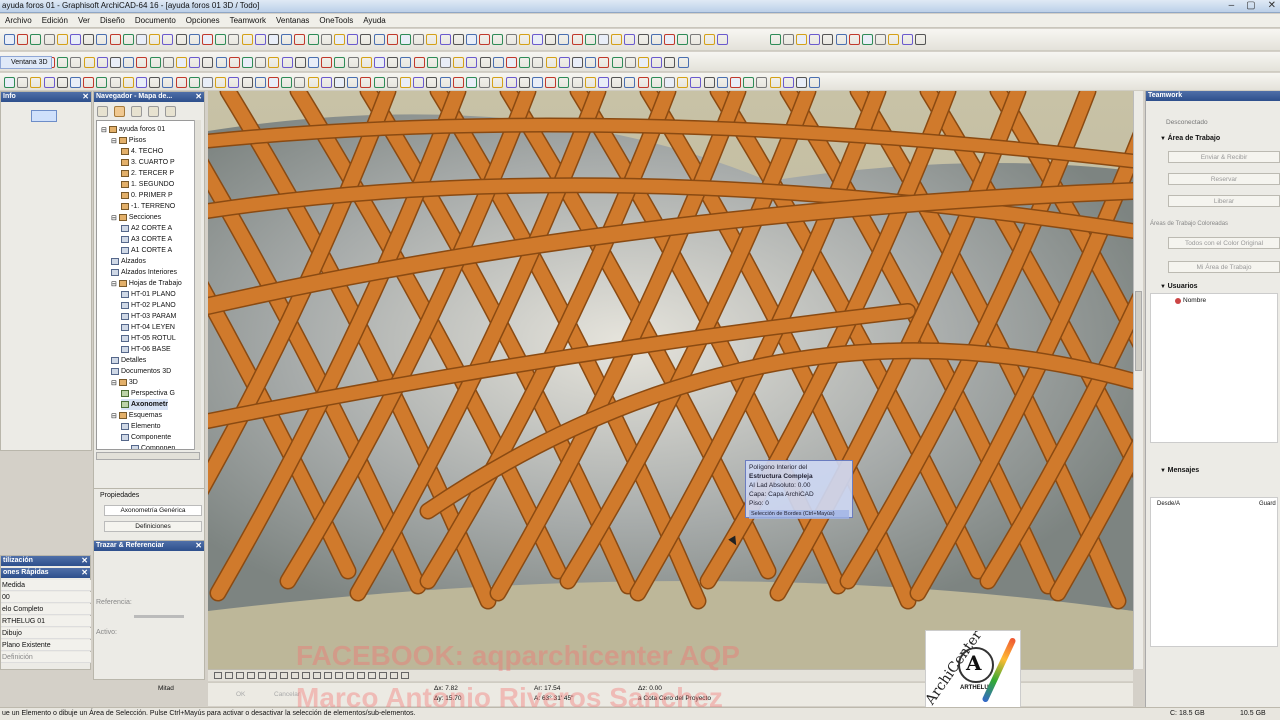 The width and height of the screenshot is (1280, 720). I want to click on viewport-vertical-scrollbar, so click(1138, 380).